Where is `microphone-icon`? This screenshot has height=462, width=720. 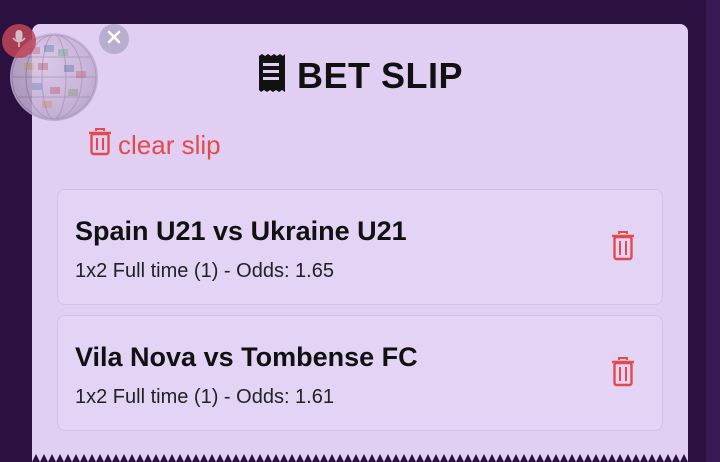 microphone-icon is located at coordinates (19, 41).